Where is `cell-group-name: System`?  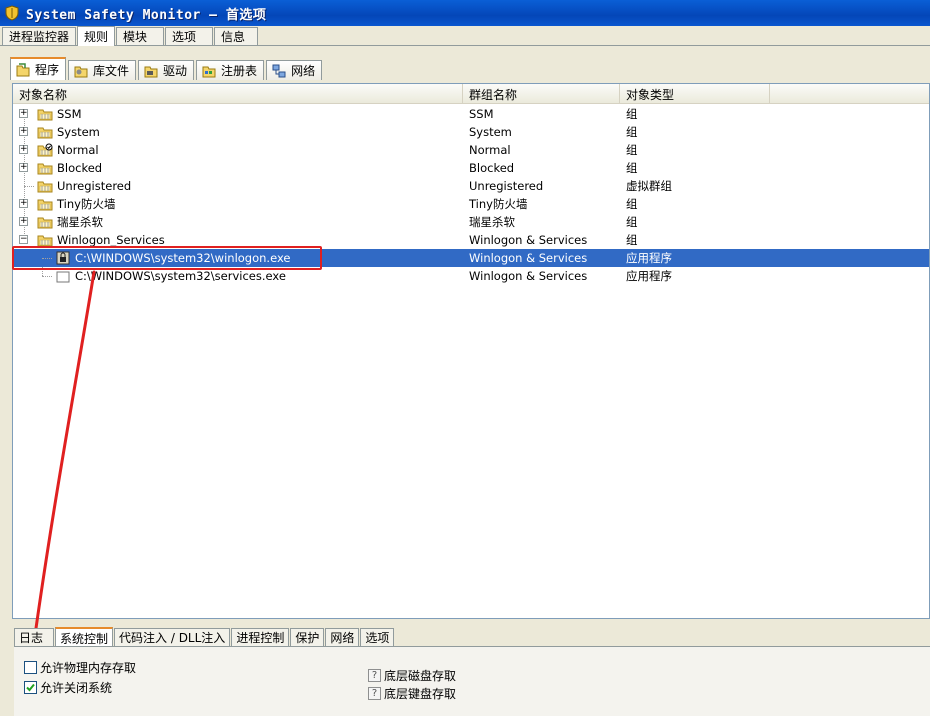 cell-group-name: System is located at coordinates (490, 132).